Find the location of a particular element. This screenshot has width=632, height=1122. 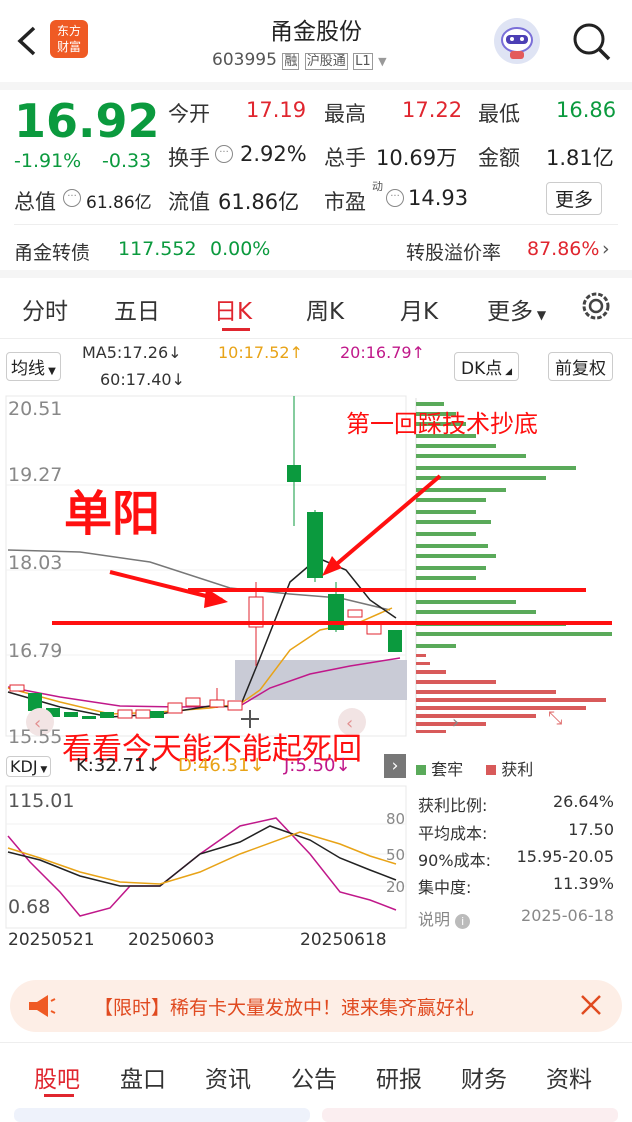

ma60-value: 60:17.40↓ is located at coordinates (142, 379).